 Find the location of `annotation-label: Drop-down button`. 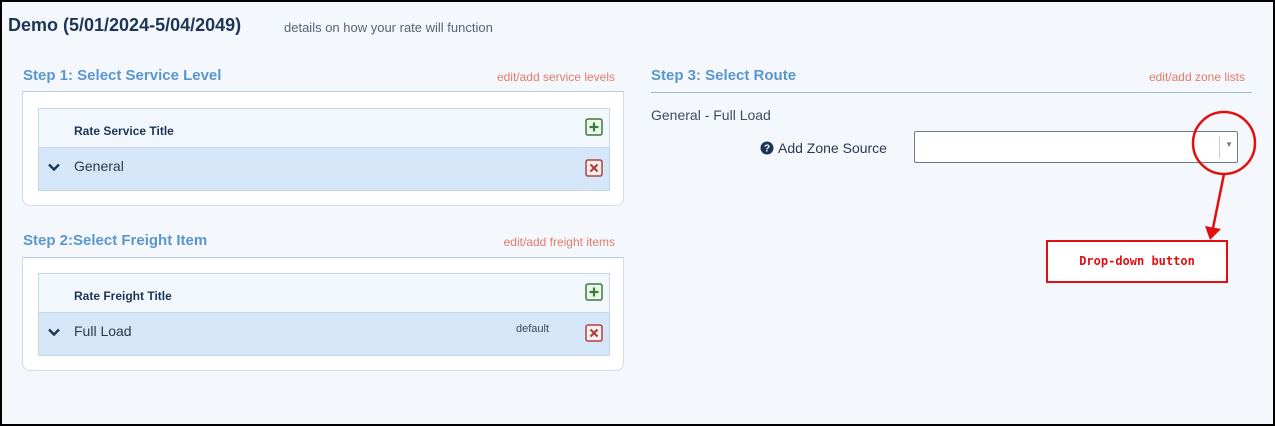

annotation-label: Drop-down button is located at coordinates (1137, 261).